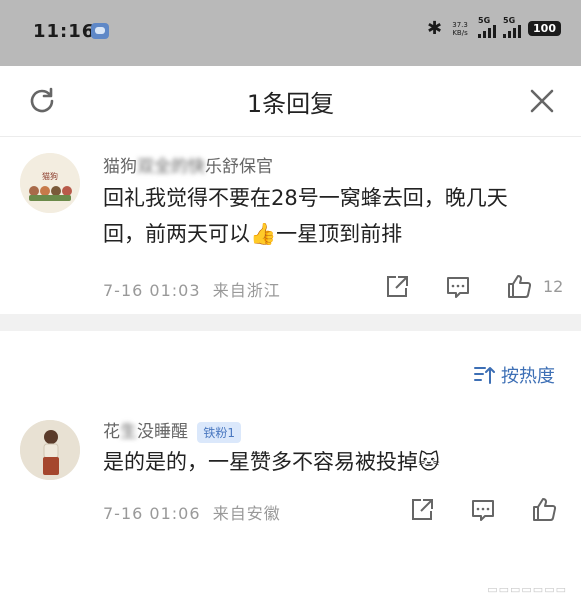  I want to click on sheet-title: 1条回复, so click(290, 104).